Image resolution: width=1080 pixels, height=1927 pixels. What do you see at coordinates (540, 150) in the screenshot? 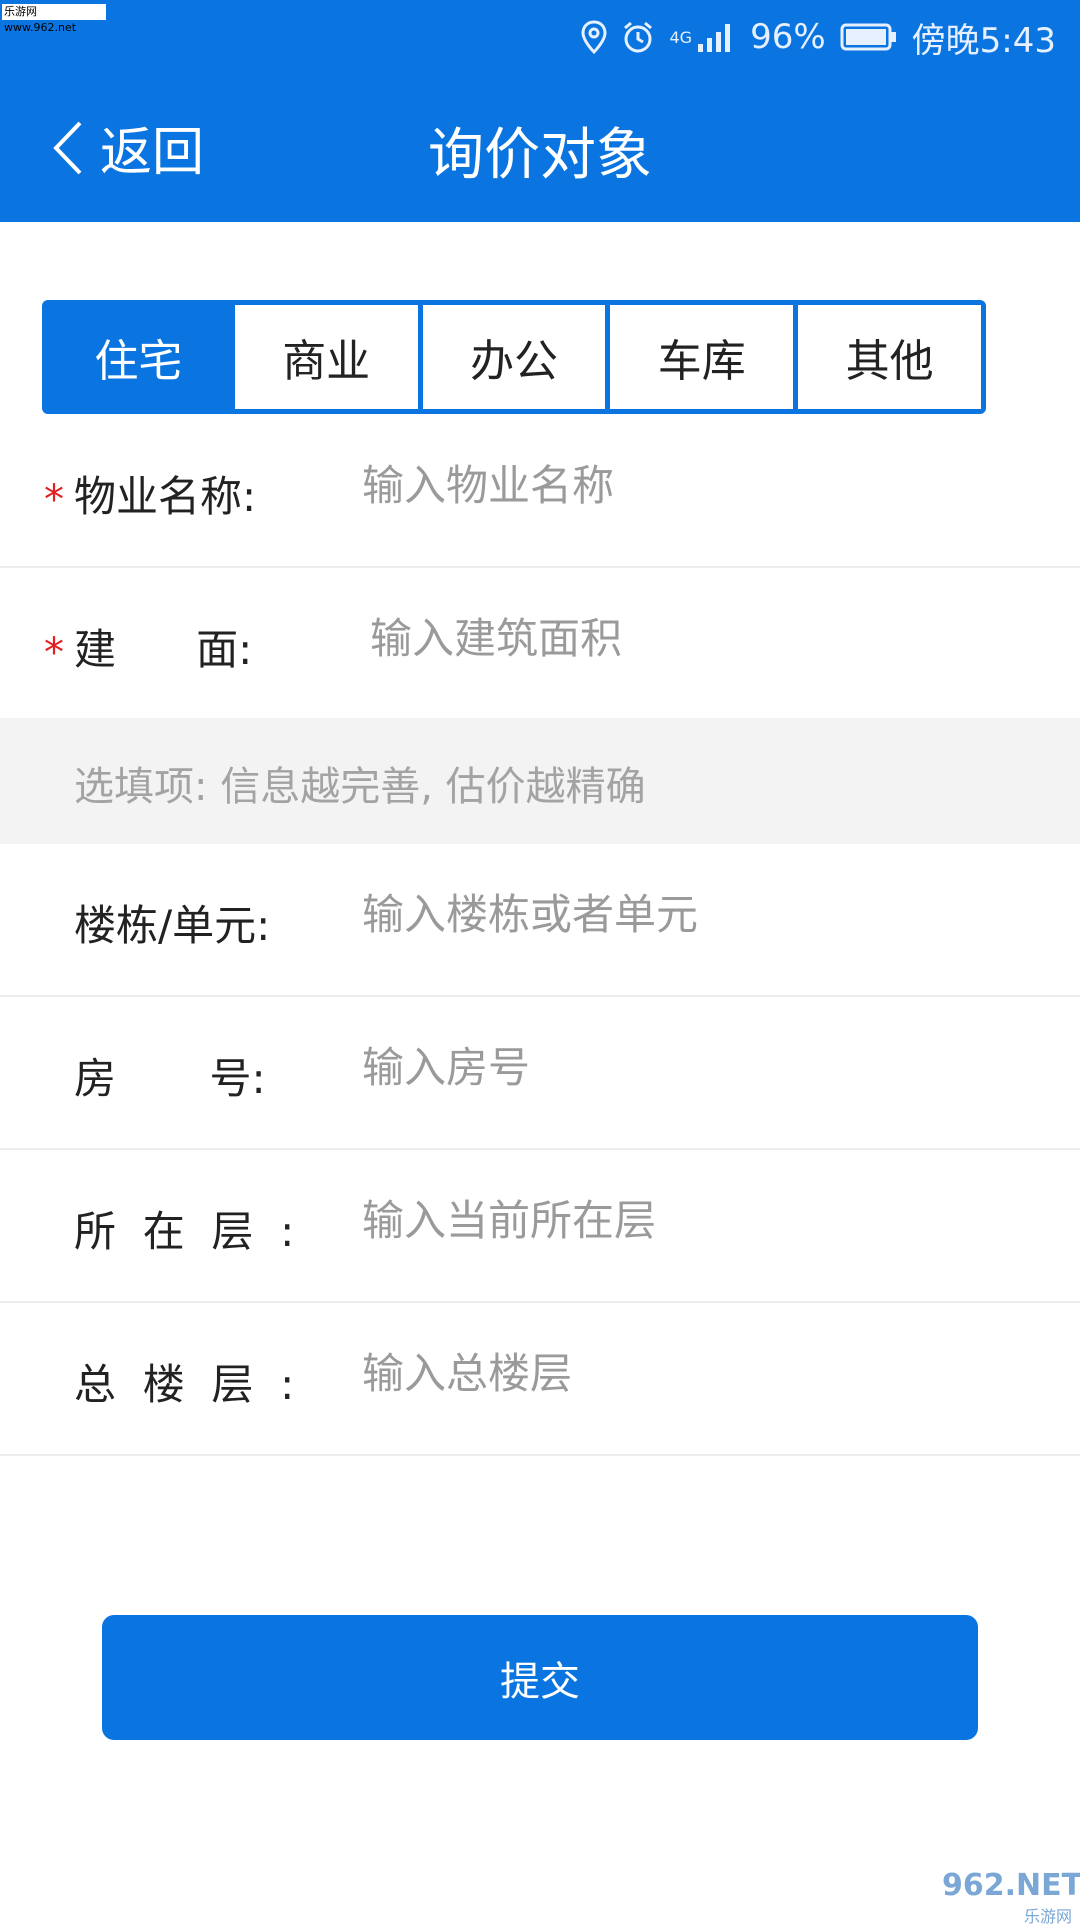
I see `page-title: 询价对象` at bounding box center [540, 150].